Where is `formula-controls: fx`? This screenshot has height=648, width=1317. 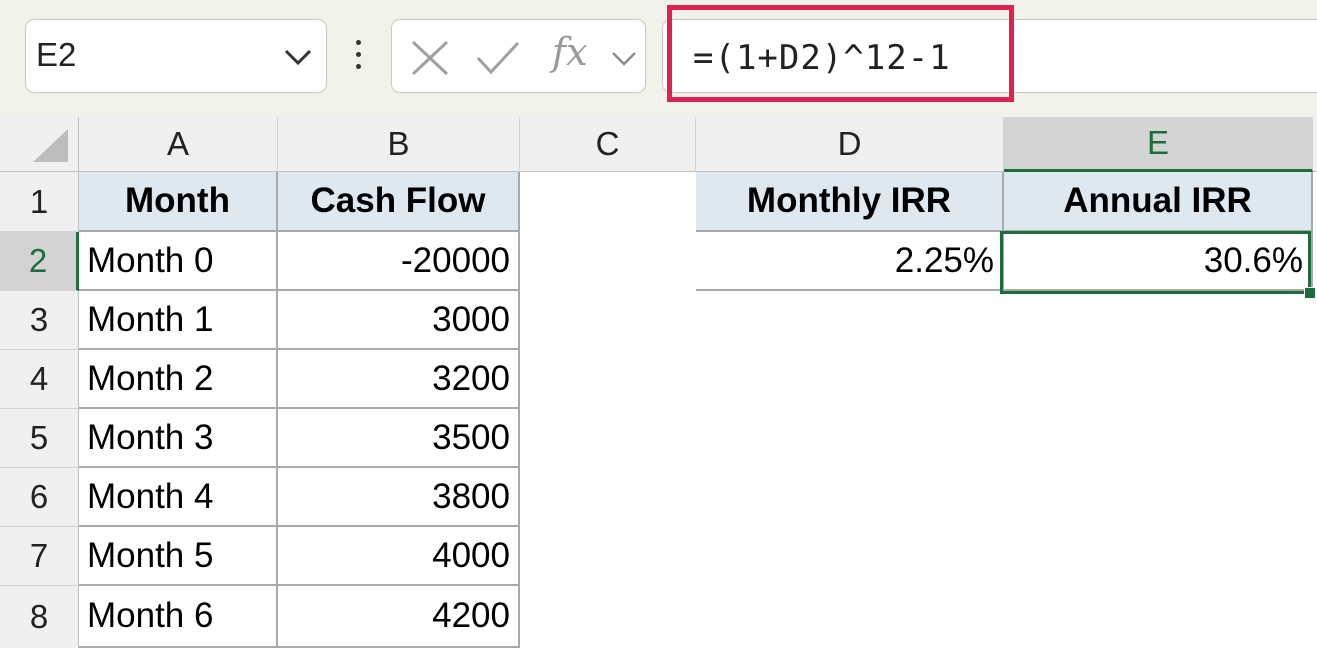 formula-controls: fx is located at coordinates (518, 56).